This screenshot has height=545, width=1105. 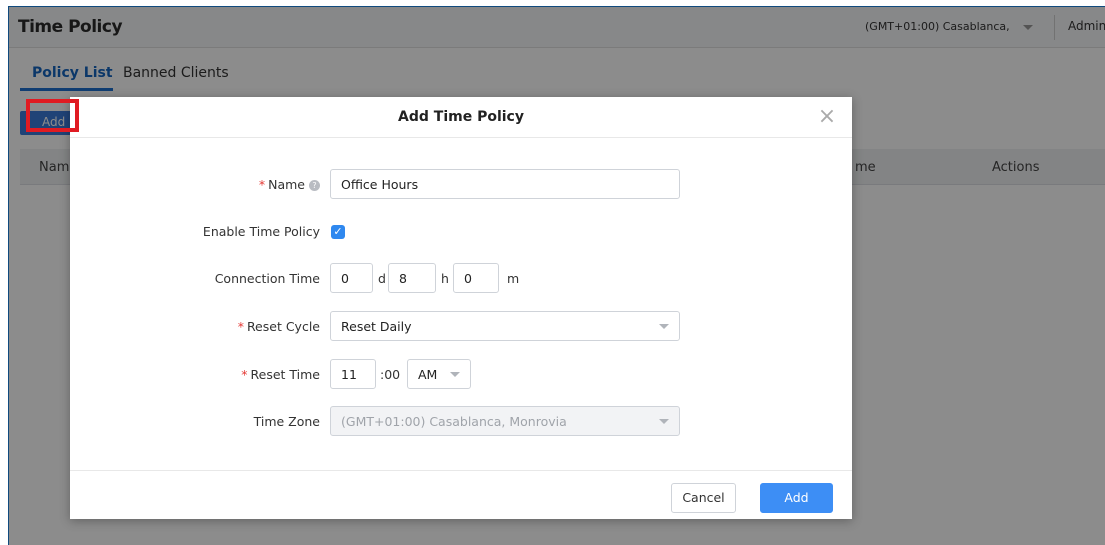 I want to click on reset-cycle-value: Reset Daily, so click(x=376, y=326).